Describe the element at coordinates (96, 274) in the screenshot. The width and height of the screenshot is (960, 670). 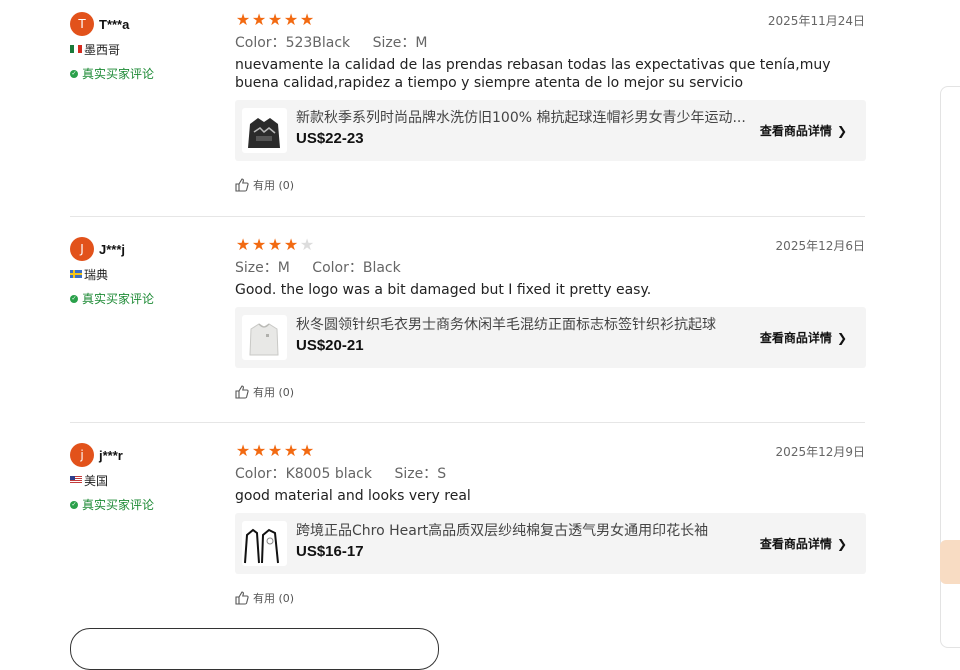
I see `country-label: 瑞典` at that location.